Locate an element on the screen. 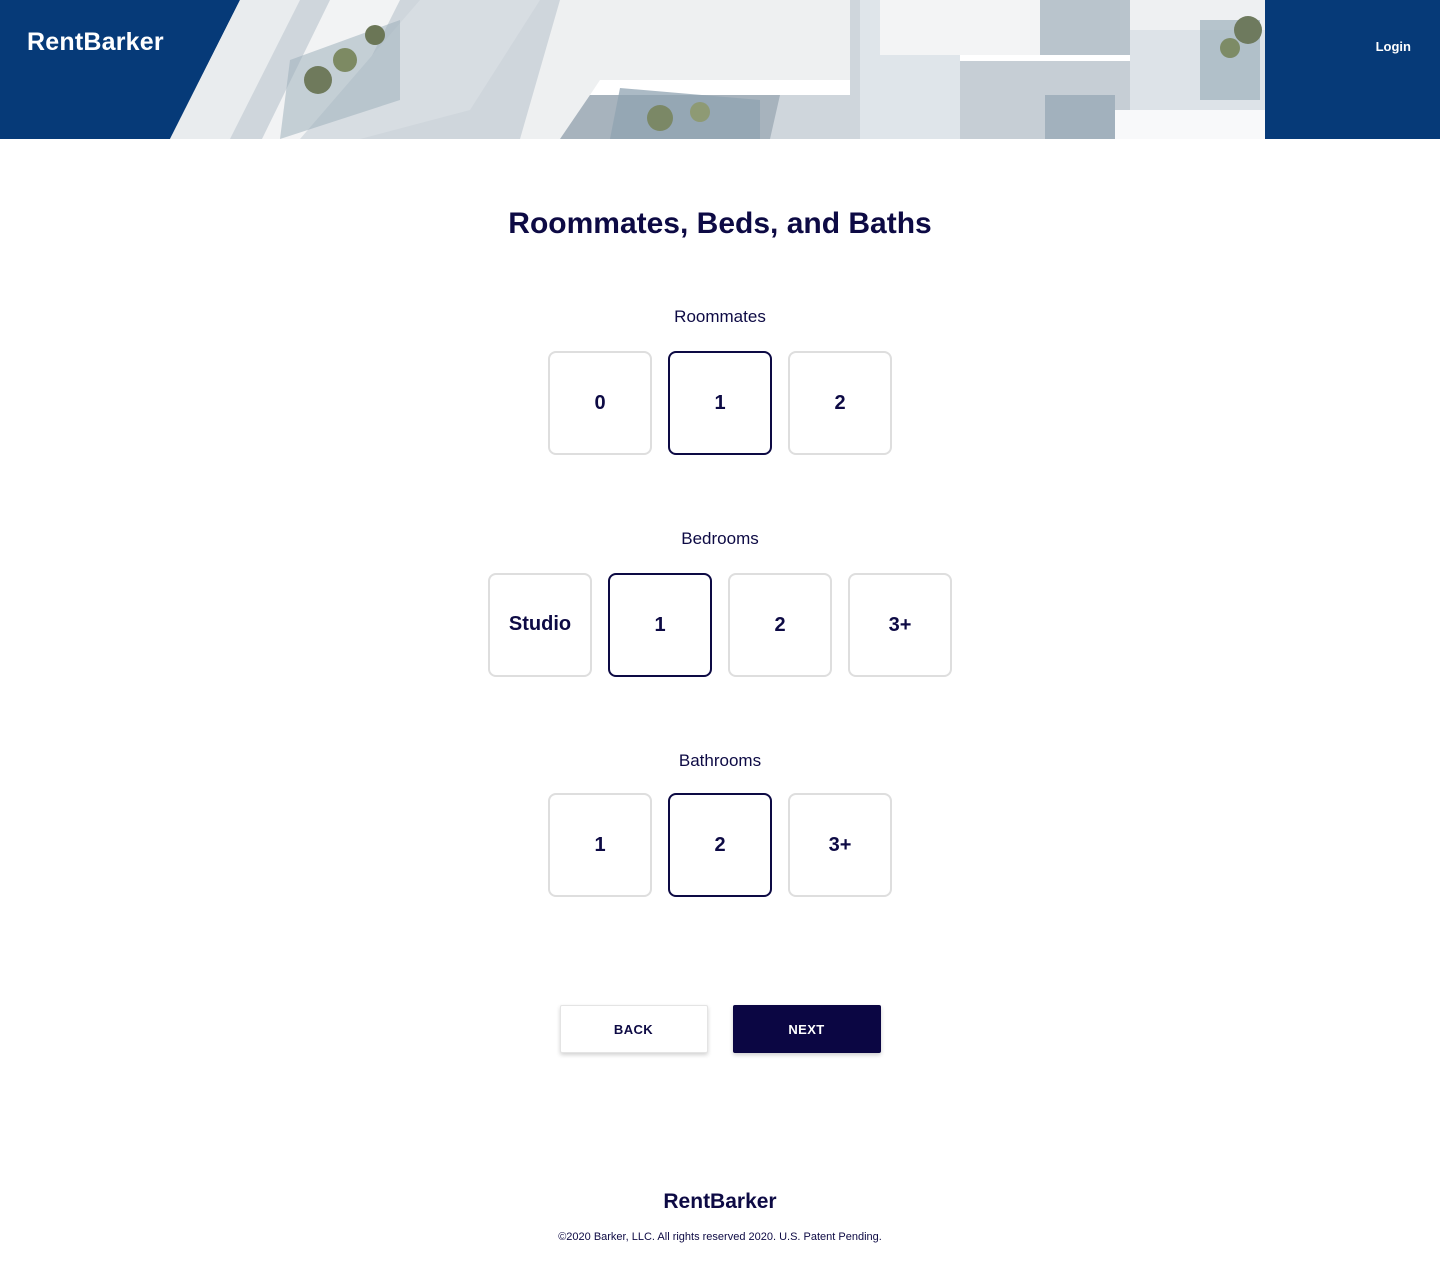  header-banner: RentBarker Login is located at coordinates (720, 69).